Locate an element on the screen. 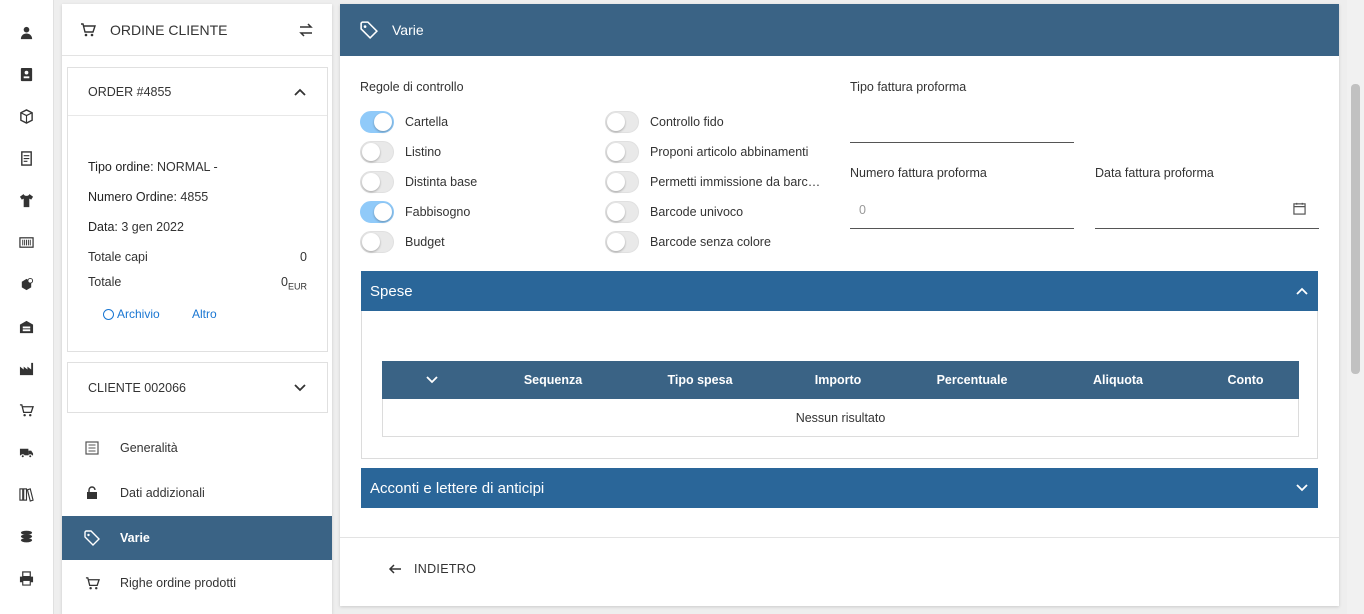 This screenshot has height=614, width=1364. barcode-icon is located at coordinates (26, 242).